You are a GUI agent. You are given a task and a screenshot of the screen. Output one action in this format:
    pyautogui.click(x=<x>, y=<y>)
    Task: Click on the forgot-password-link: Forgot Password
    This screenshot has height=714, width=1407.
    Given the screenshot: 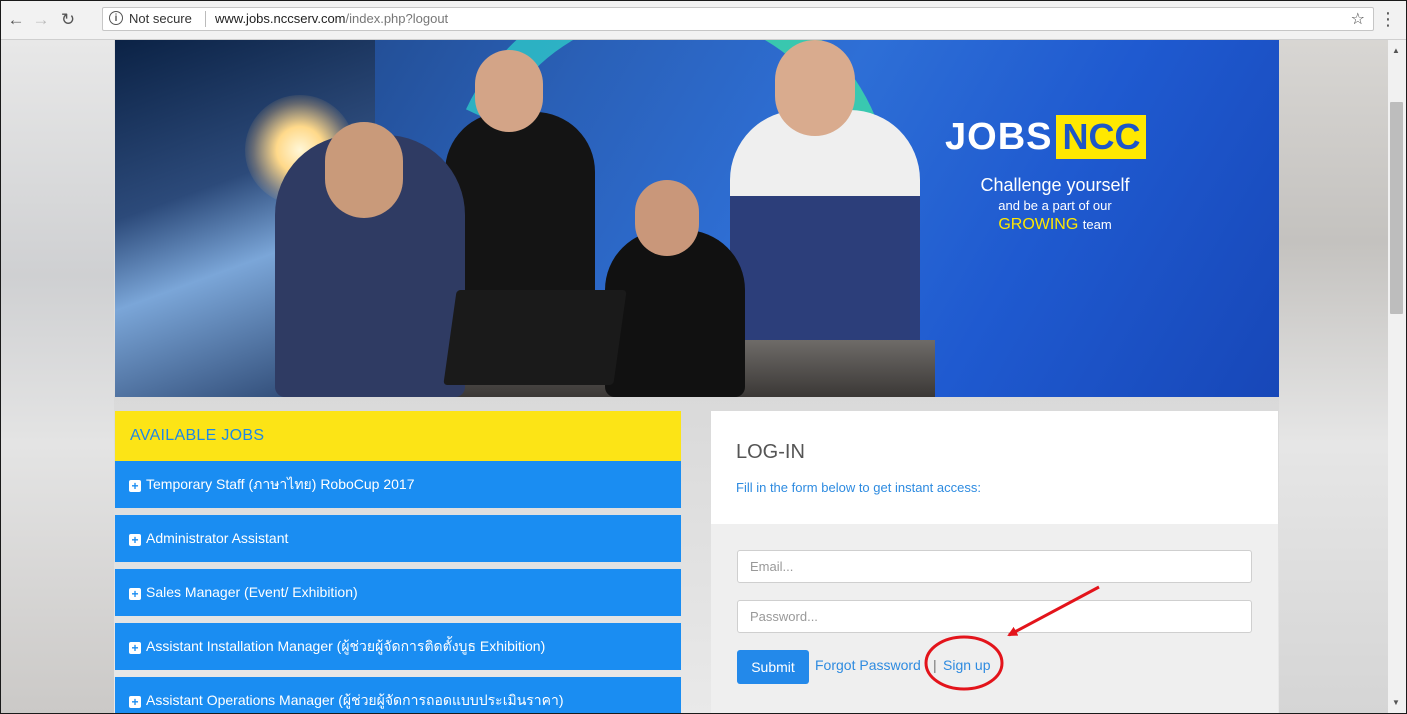 What is the action you would take?
    pyautogui.click(x=868, y=665)
    